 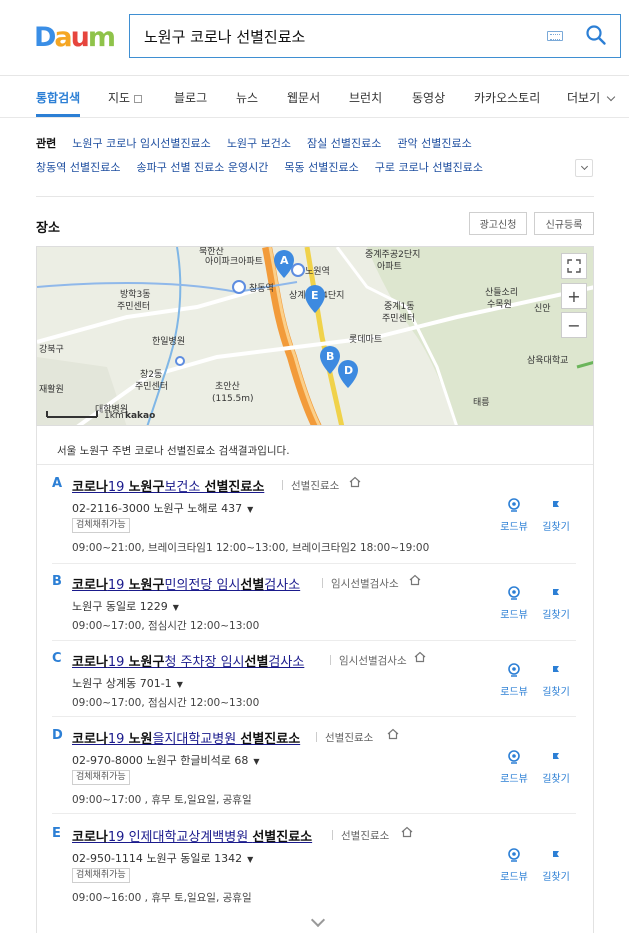 I want to click on new-register-button: 신규등록, so click(x=564, y=223).